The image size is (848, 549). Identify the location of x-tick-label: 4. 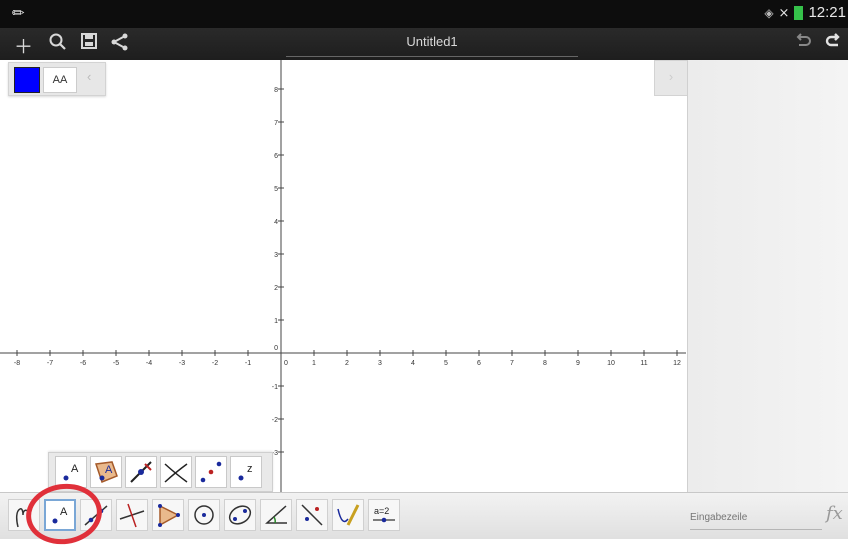
(413, 363).